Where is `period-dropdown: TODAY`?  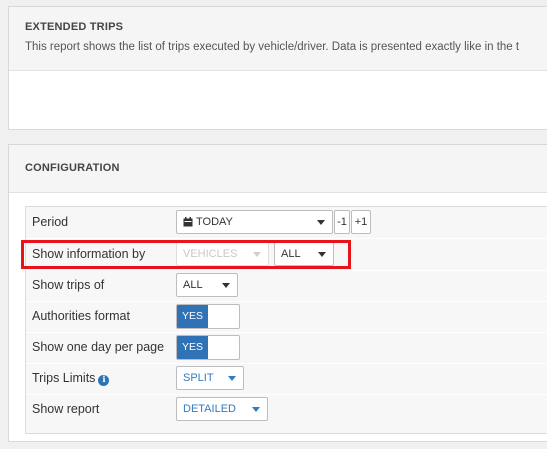
period-dropdown: TODAY is located at coordinates (254, 222).